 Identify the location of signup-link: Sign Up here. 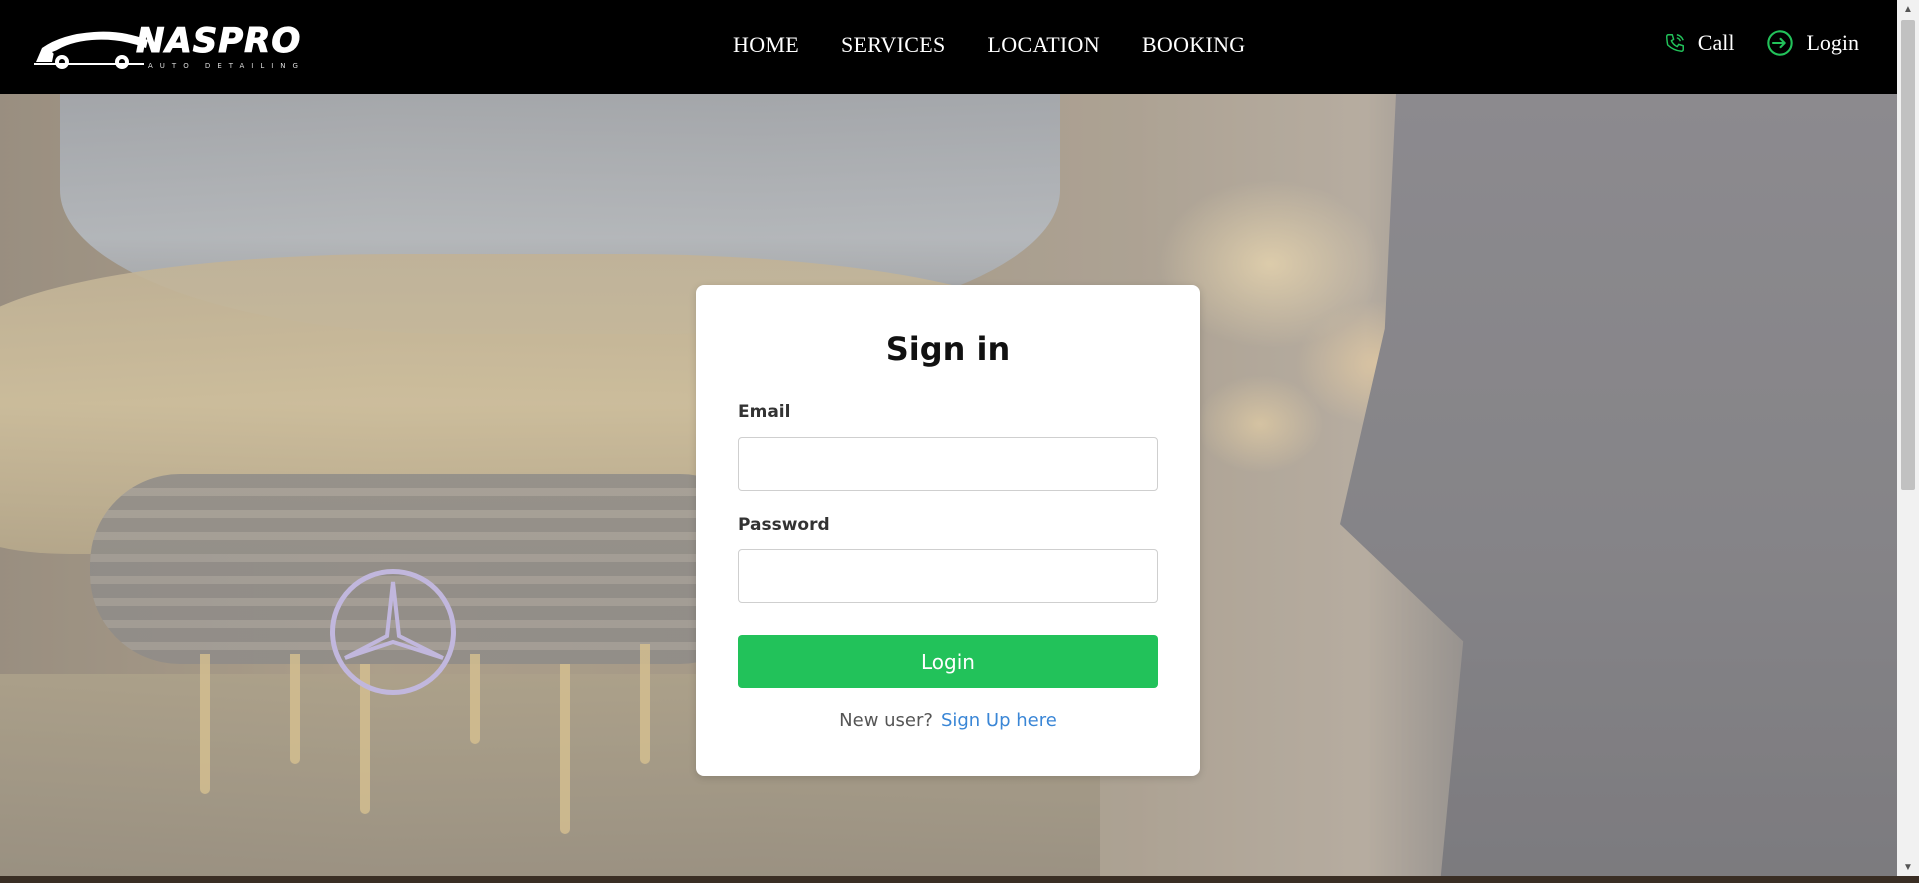
(999, 720).